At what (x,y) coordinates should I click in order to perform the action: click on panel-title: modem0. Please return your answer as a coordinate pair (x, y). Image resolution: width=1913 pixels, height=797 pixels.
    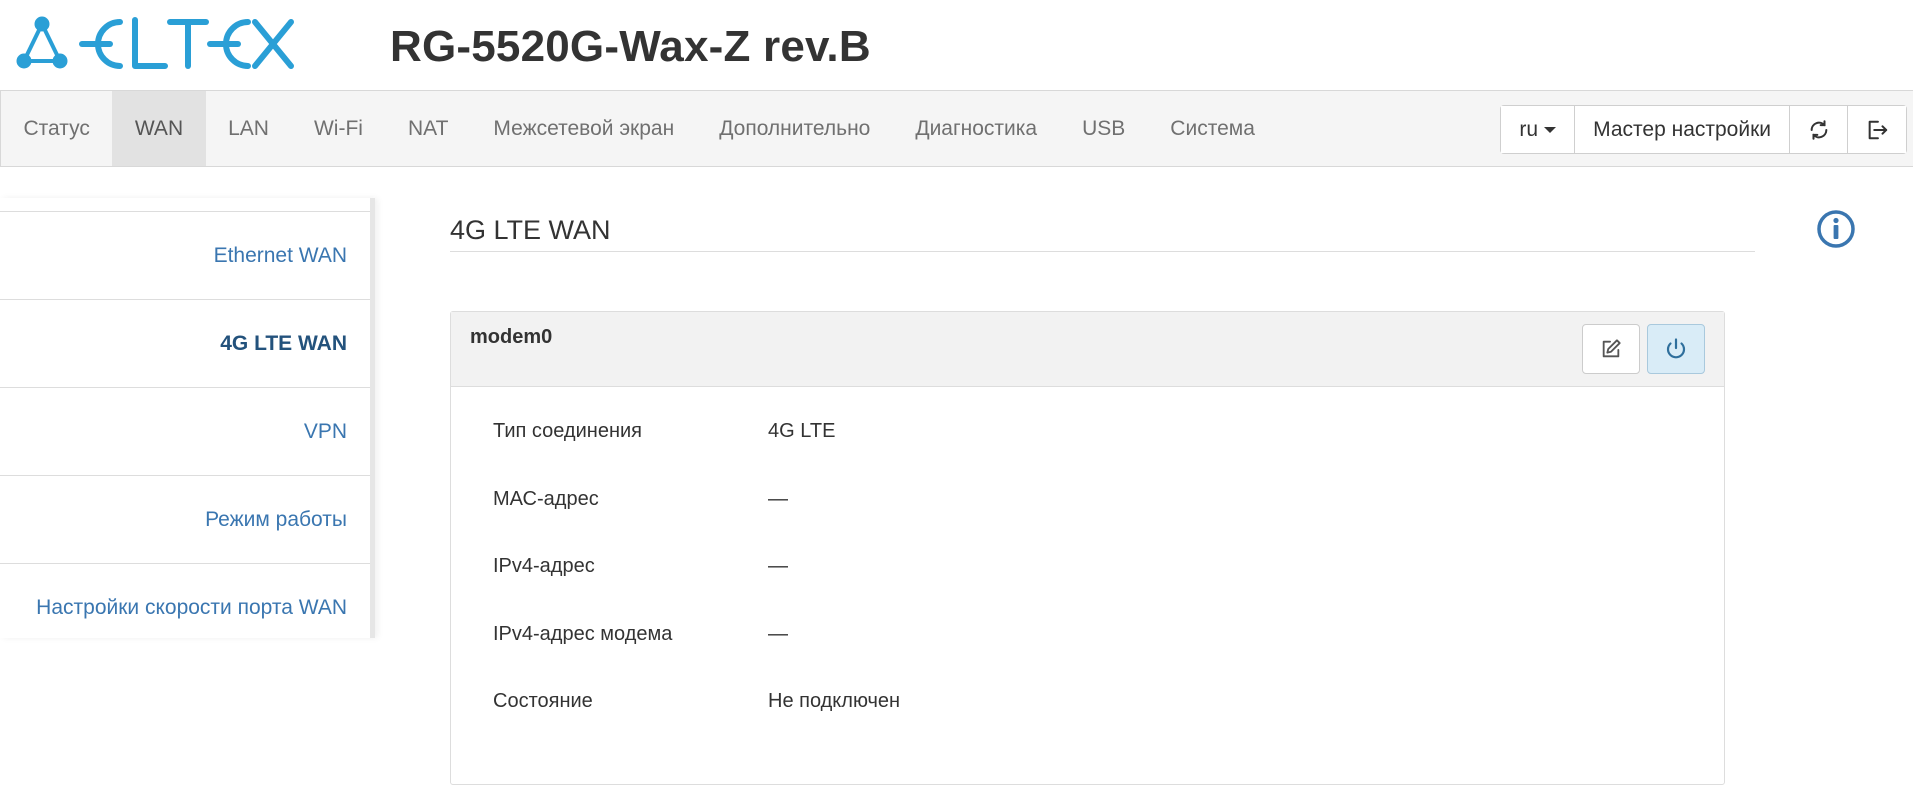
    Looking at the image, I should click on (511, 337).